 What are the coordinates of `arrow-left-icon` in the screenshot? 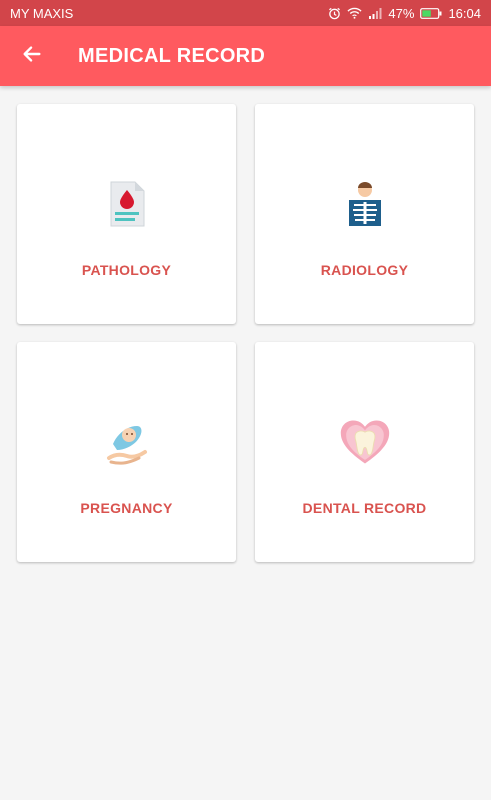 It's located at (32, 56).